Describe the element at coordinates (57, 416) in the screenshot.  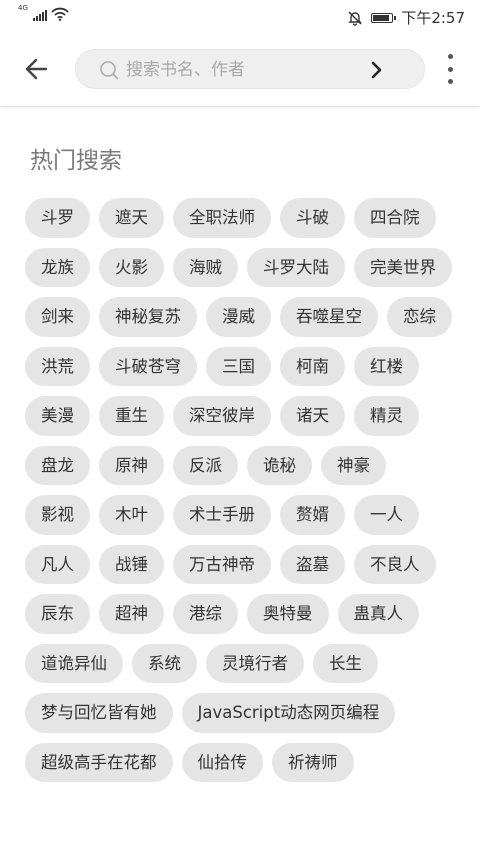
I see `hot-search-tag: 美漫` at that location.